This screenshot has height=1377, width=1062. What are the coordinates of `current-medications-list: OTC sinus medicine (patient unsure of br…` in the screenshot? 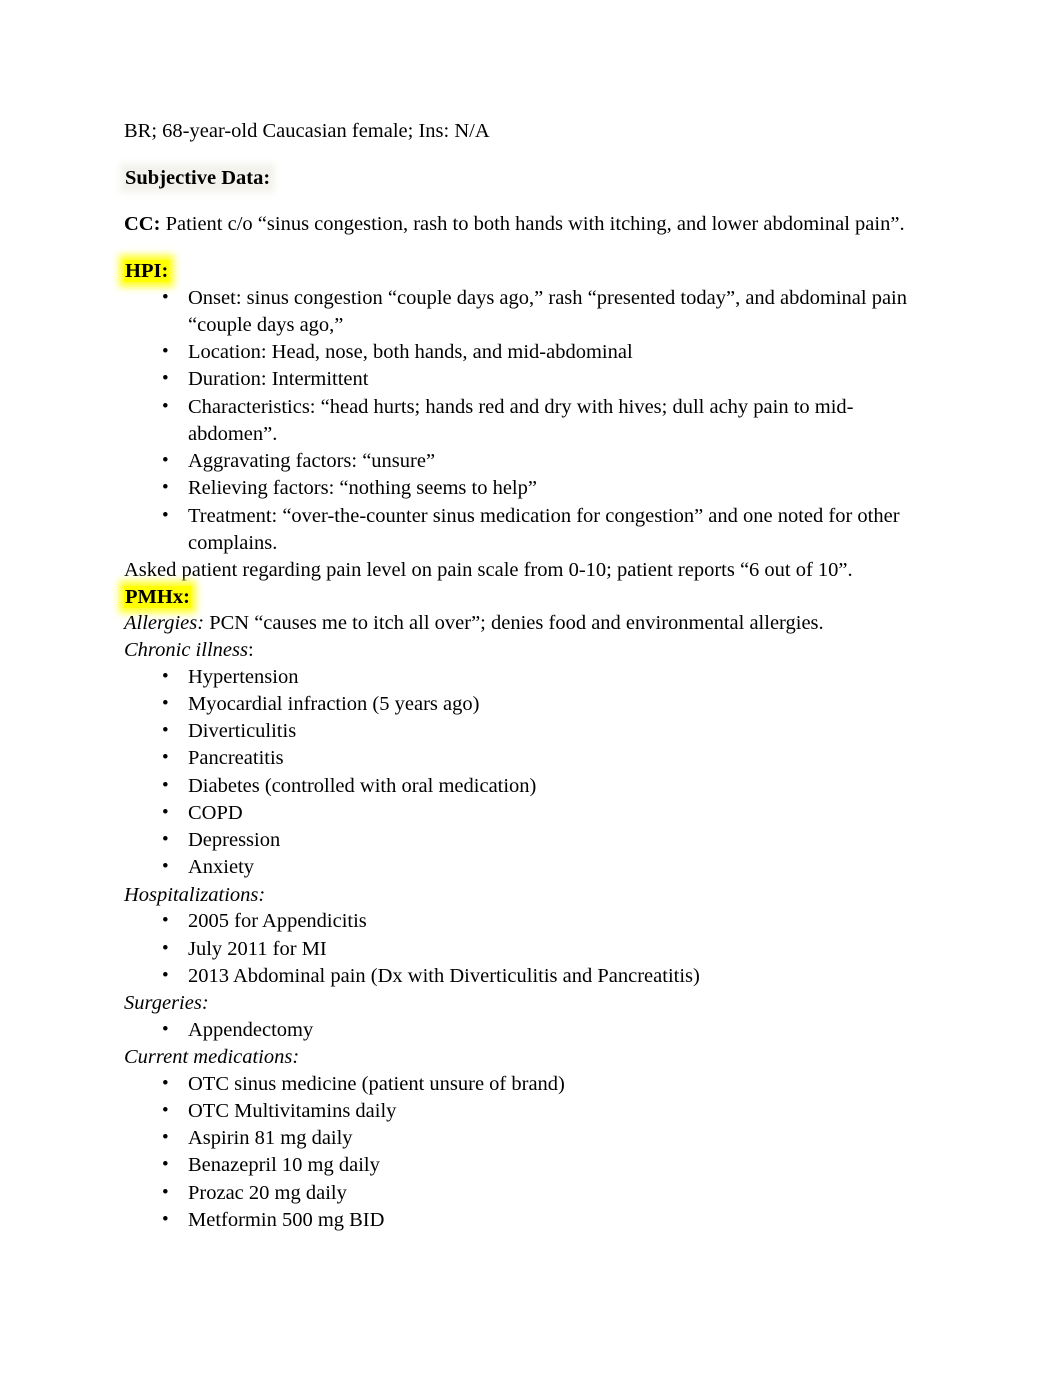 It's located at (531, 1153).